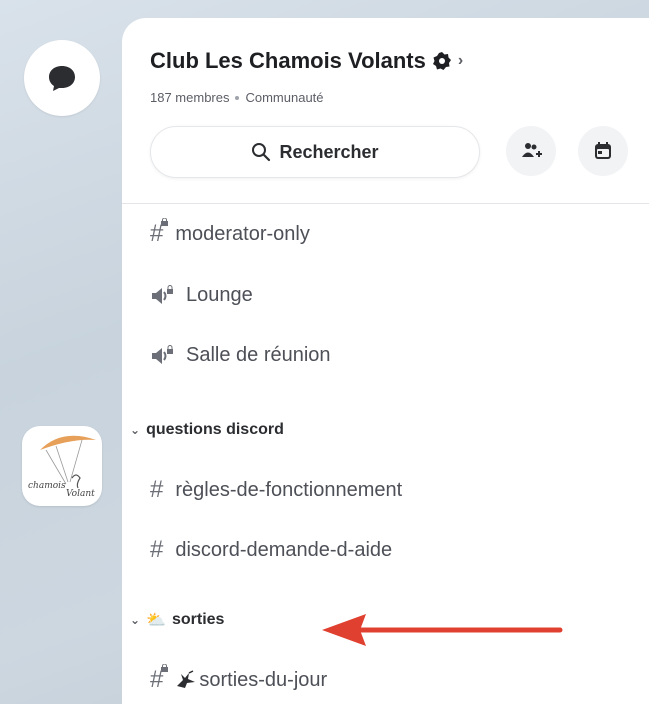 The image size is (649, 704). Describe the element at coordinates (460, 60) in the screenshot. I see `chevron-right-icon: ›` at that location.